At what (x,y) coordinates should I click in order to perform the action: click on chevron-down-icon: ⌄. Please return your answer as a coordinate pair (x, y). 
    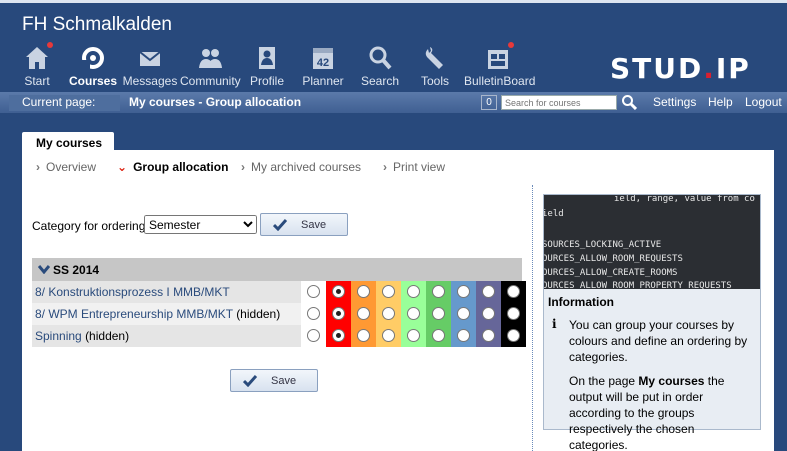
    Looking at the image, I should click on (122, 167).